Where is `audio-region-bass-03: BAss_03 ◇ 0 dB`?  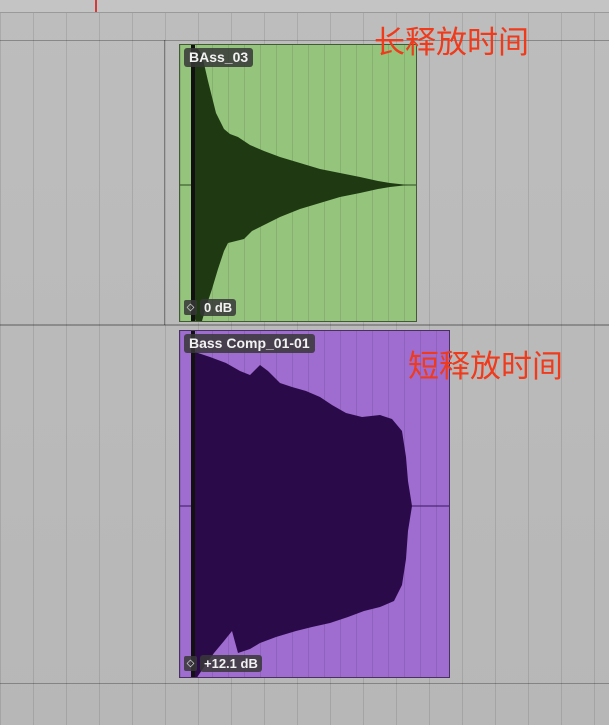 audio-region-bass-03: BAss_03 ◇ 0 dB is located at coordinates (298, 183).